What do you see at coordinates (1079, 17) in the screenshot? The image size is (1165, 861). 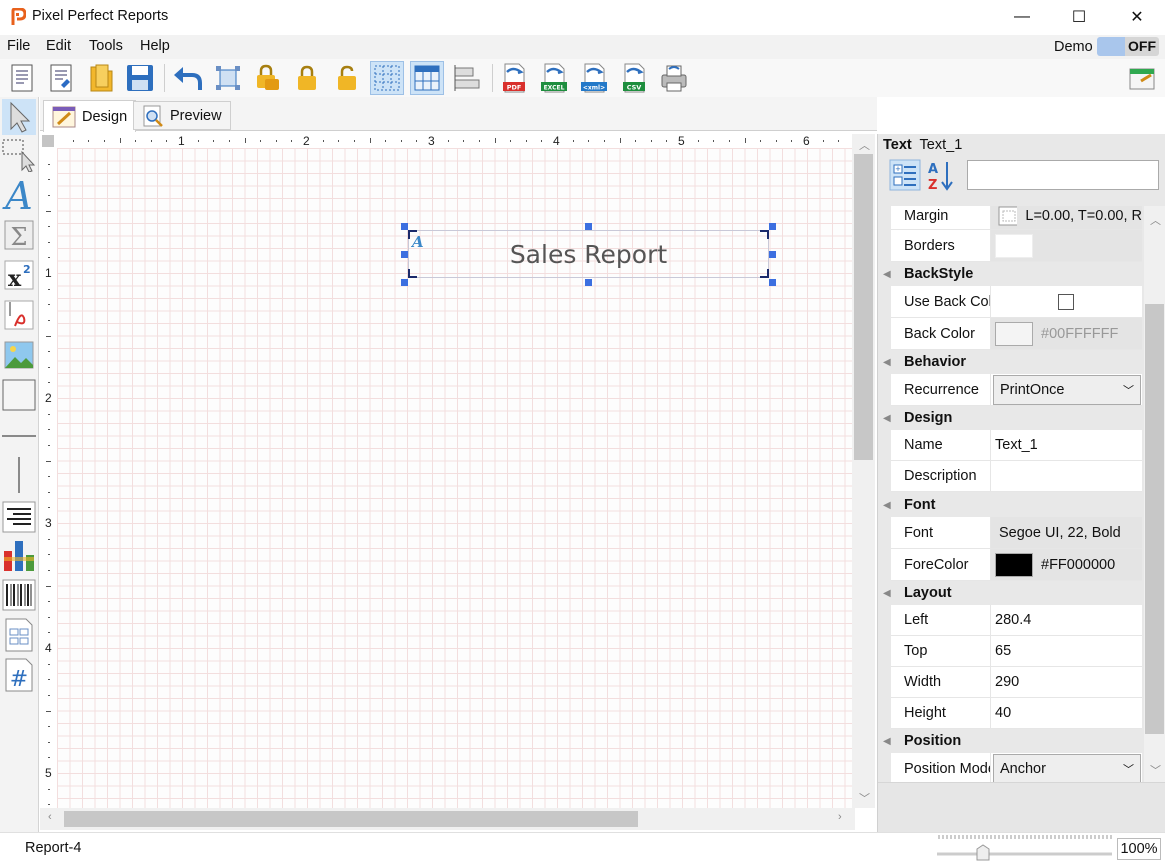 I see `maximize-button: ☐` at bounding box center [1079, 17].